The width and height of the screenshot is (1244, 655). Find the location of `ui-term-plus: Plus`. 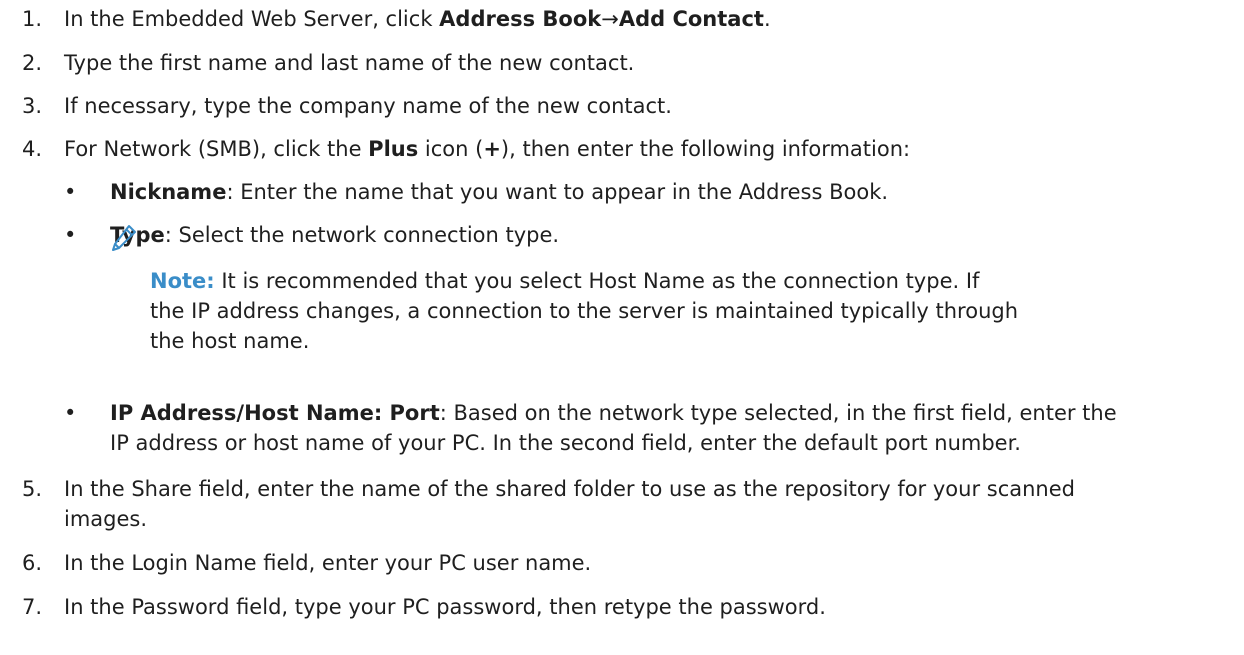

ui-term-plus: Plus is located at coordinates (393, 149).